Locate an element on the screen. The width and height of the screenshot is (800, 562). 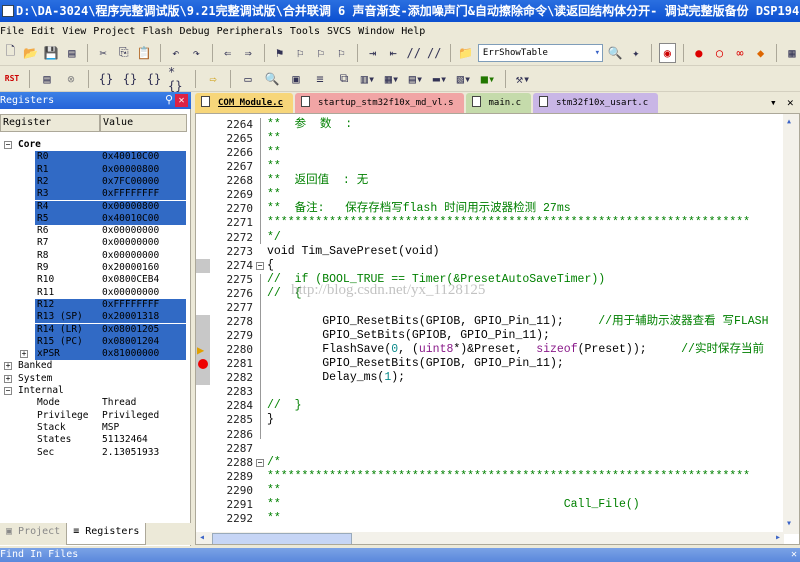
register-value: Thread is located at coordinates (119, 403).